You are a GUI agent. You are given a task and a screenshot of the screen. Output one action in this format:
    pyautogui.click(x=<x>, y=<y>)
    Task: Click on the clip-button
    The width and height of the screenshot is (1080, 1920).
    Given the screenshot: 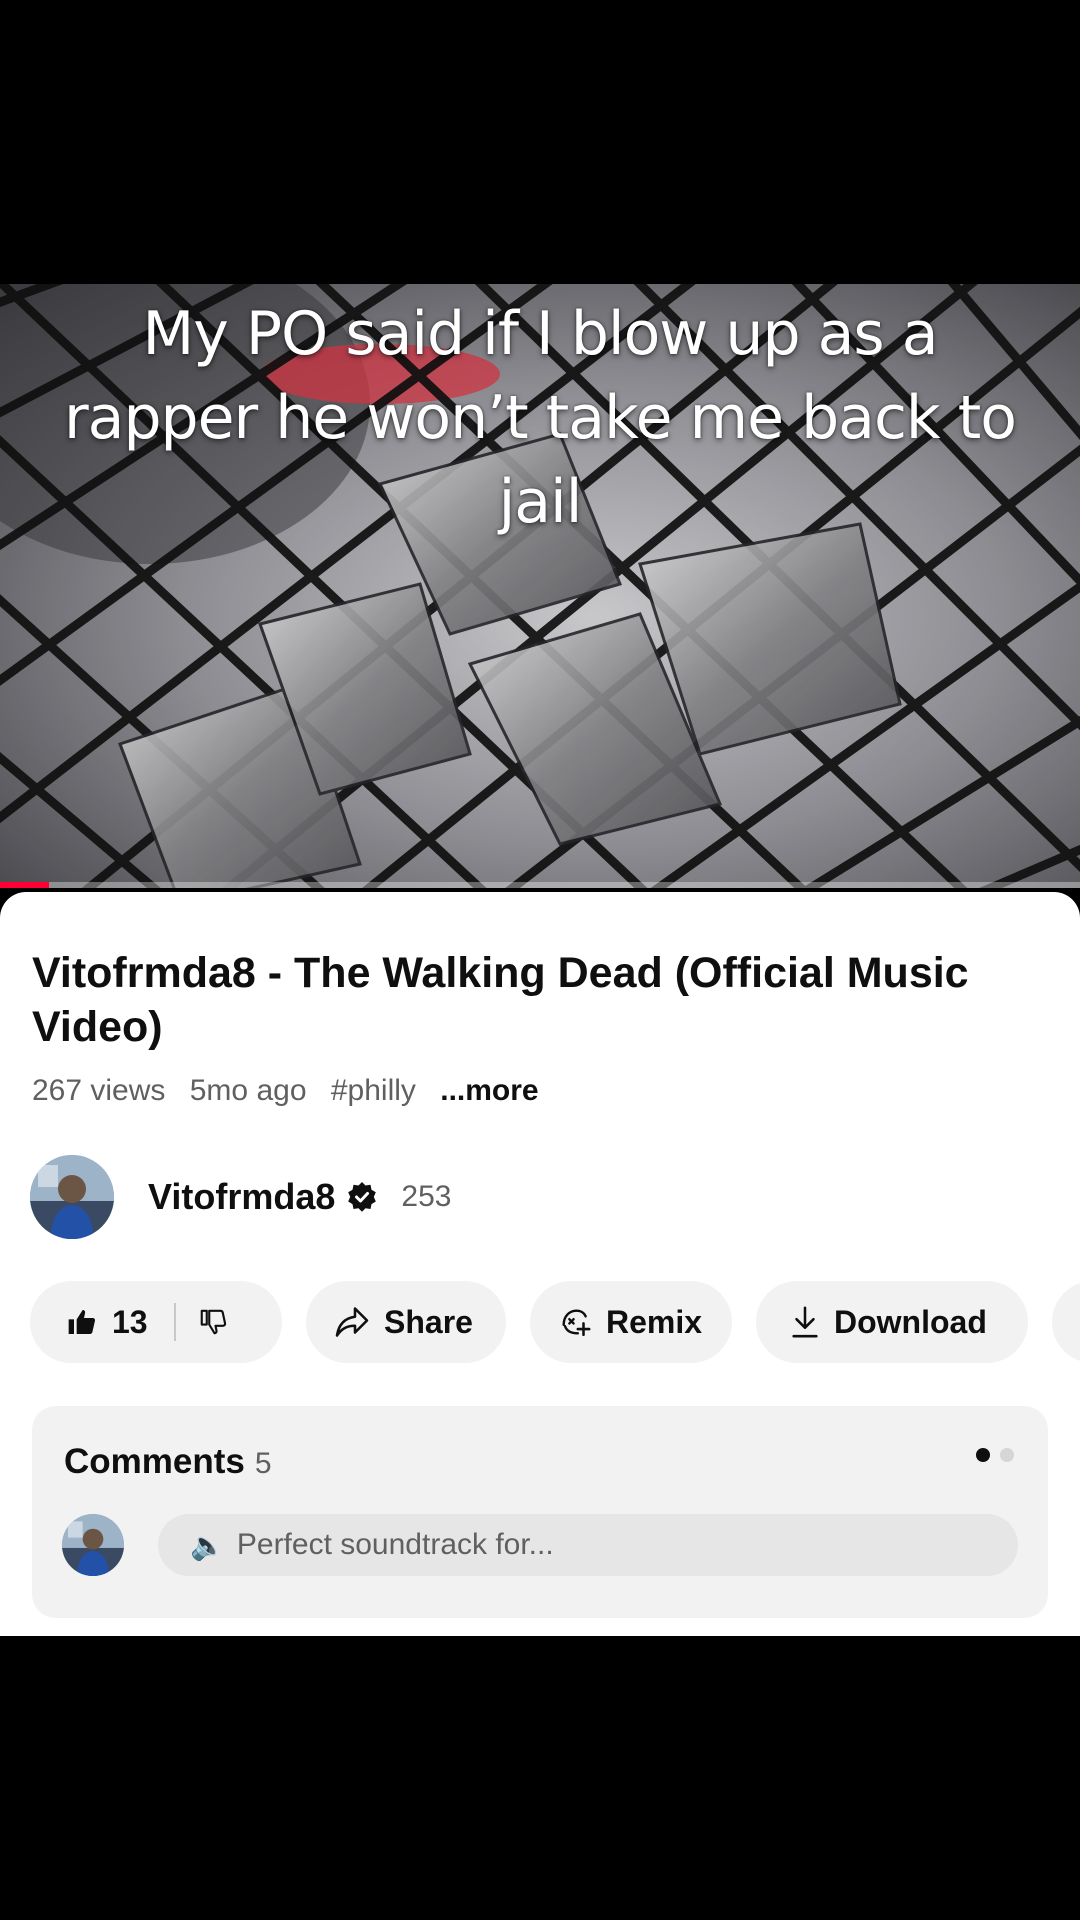 What is the action you would take?
    pyautogui.click(x=1066, y=1322)
    